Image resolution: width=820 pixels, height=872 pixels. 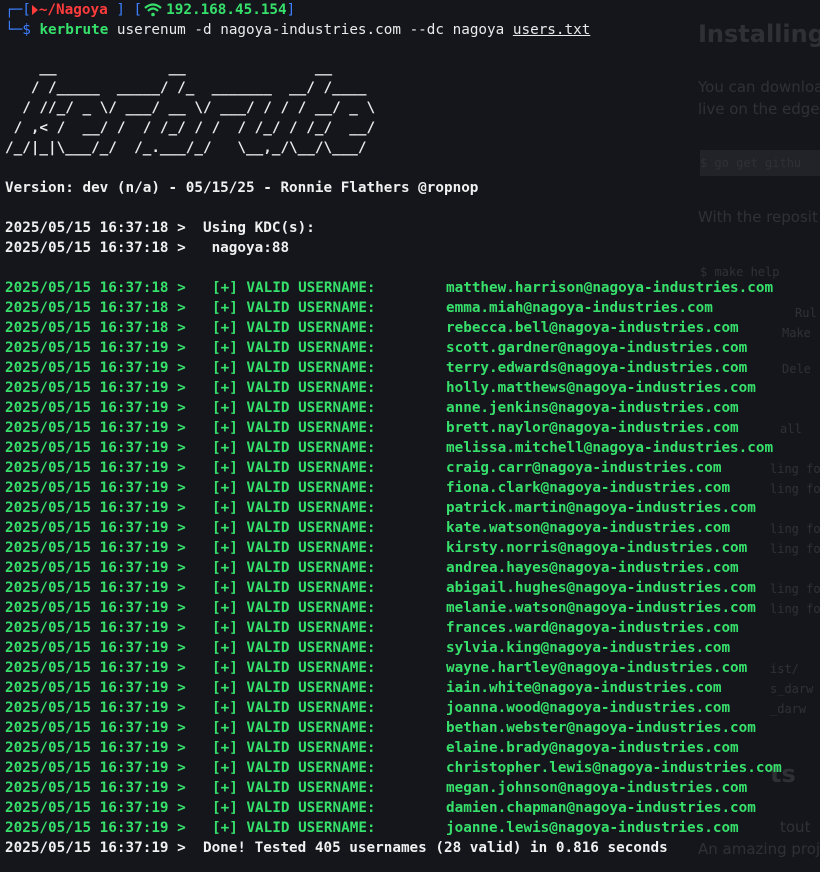 What do you see at coordinates (597, 548) in the screenshot?
I see `result-email: kirsty.norris@nagoya-industries.com` at bounding box center [597, 548].